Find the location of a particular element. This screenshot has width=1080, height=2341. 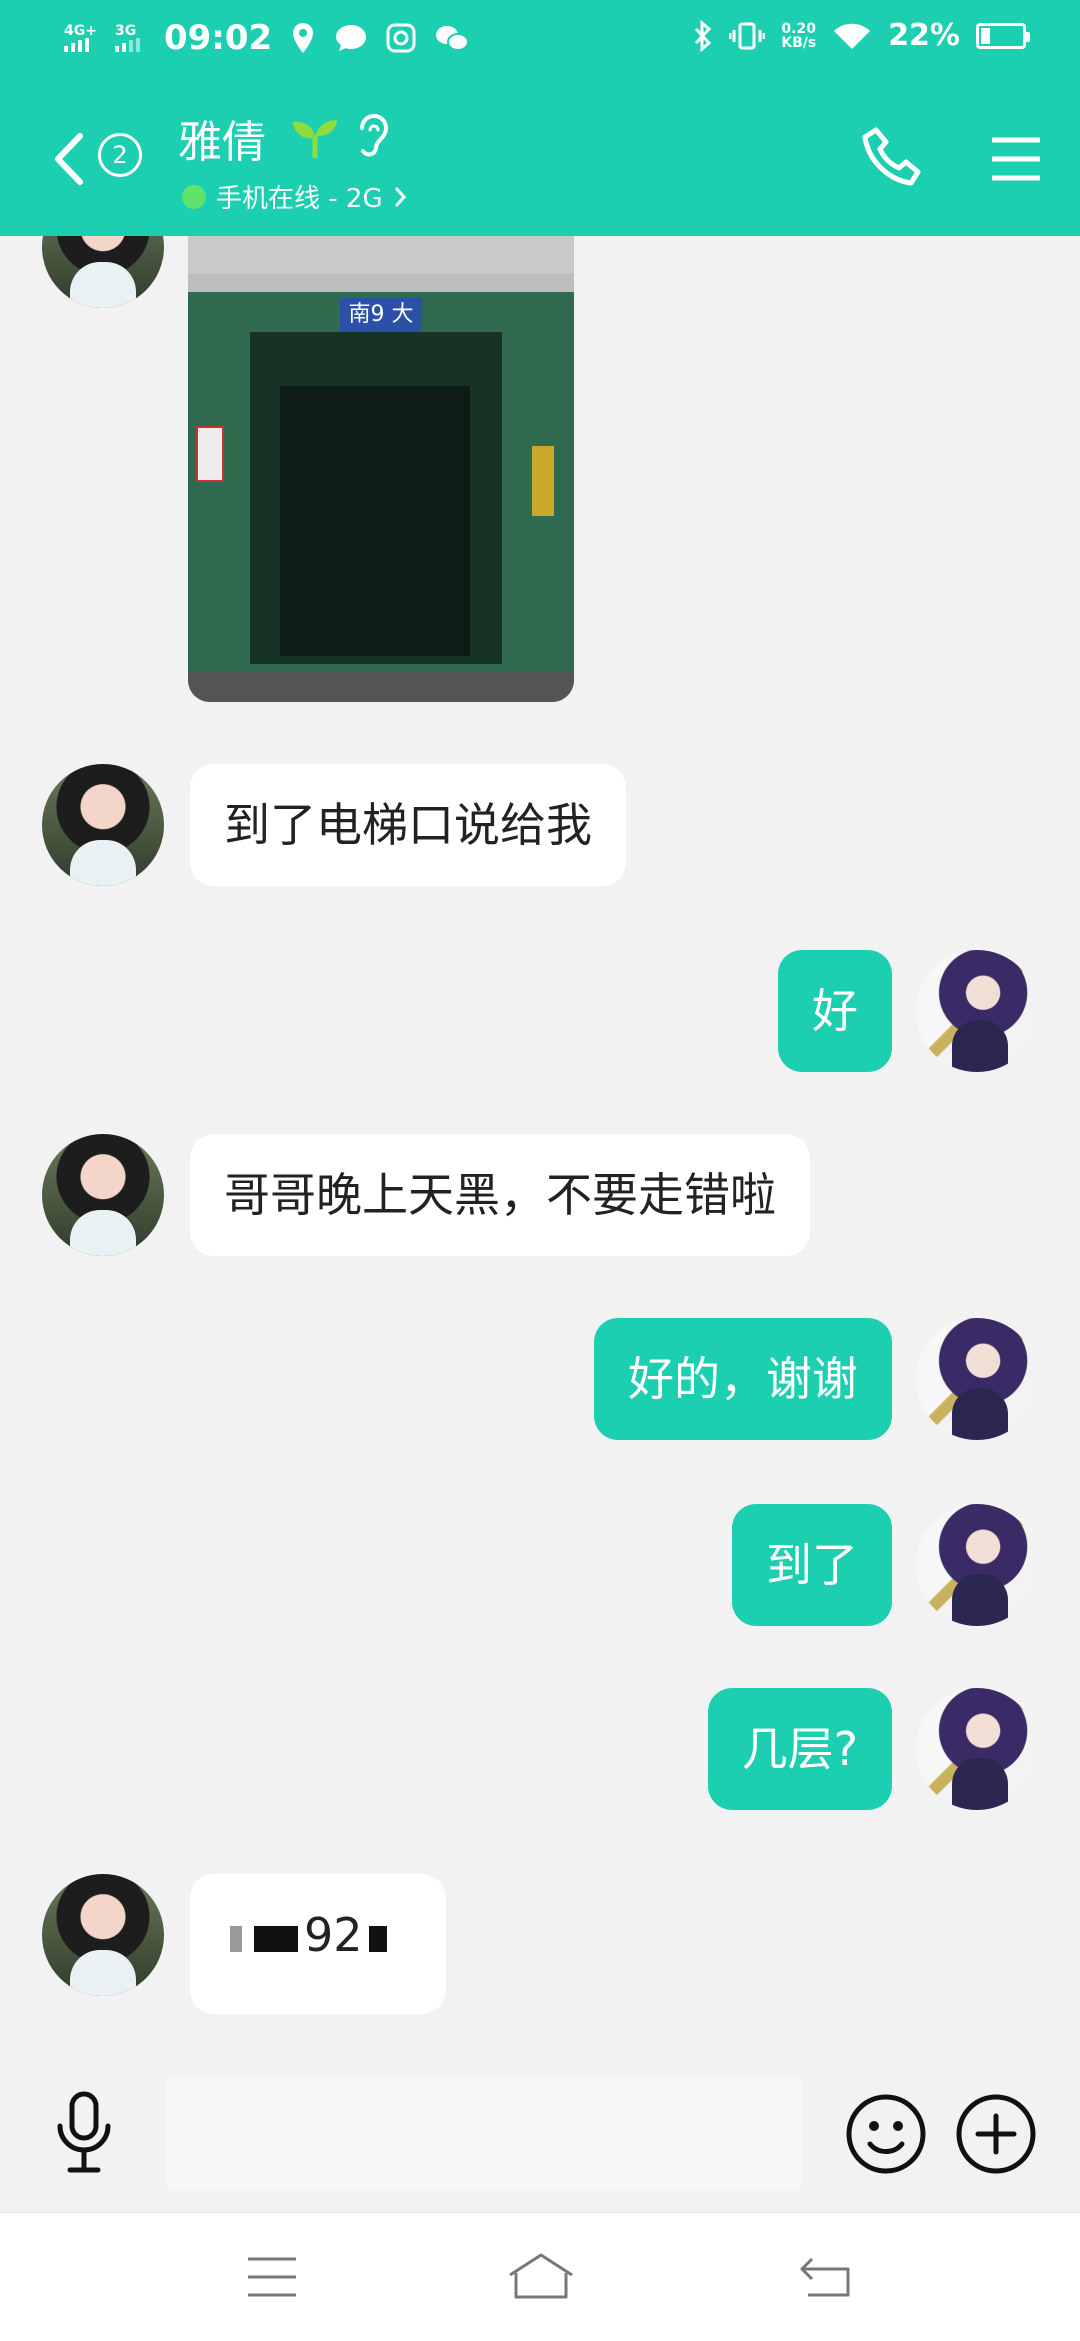

message-bubble-incoming: 到了电梯口说给我 is located at coordinates (408, 825).